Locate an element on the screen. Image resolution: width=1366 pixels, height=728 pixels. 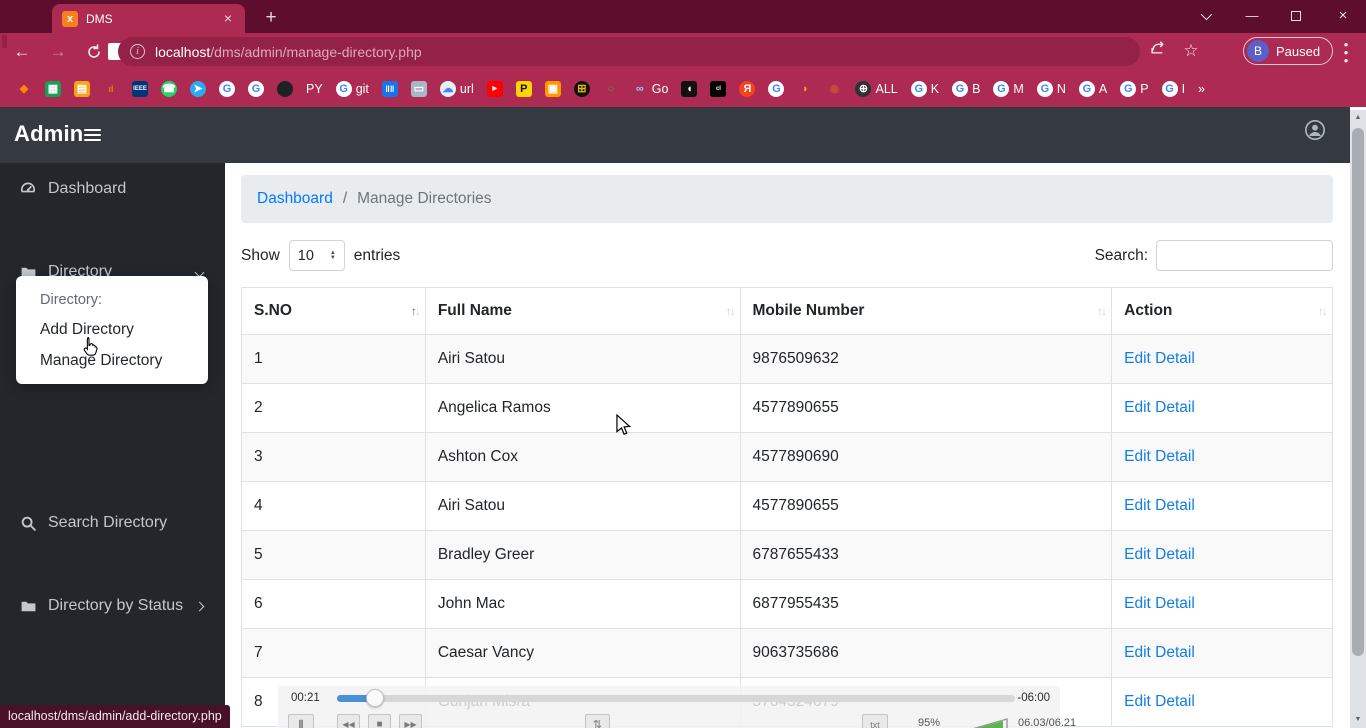
google-m-bookmark: GM is located at coordinates (1008, 88).